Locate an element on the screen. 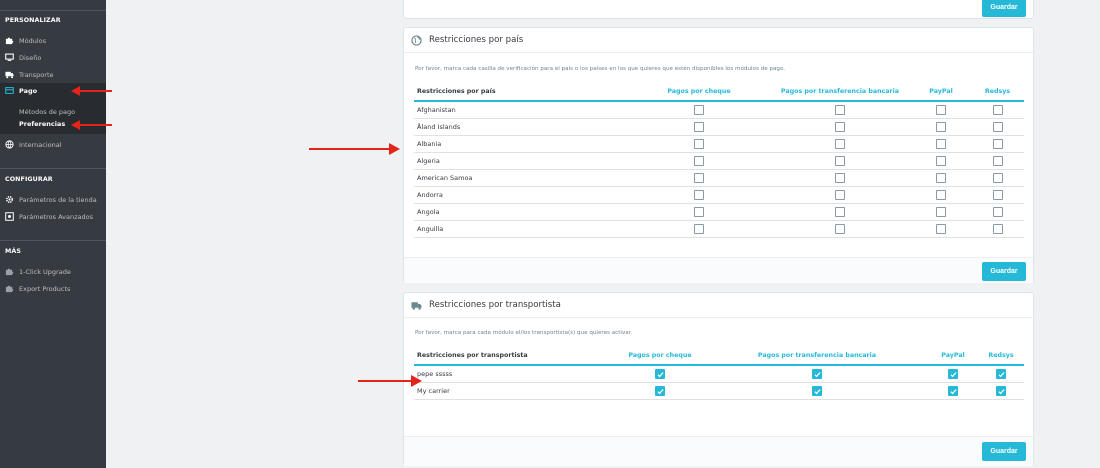  row-label: pepe sssss is located at coordinates (514, 374).